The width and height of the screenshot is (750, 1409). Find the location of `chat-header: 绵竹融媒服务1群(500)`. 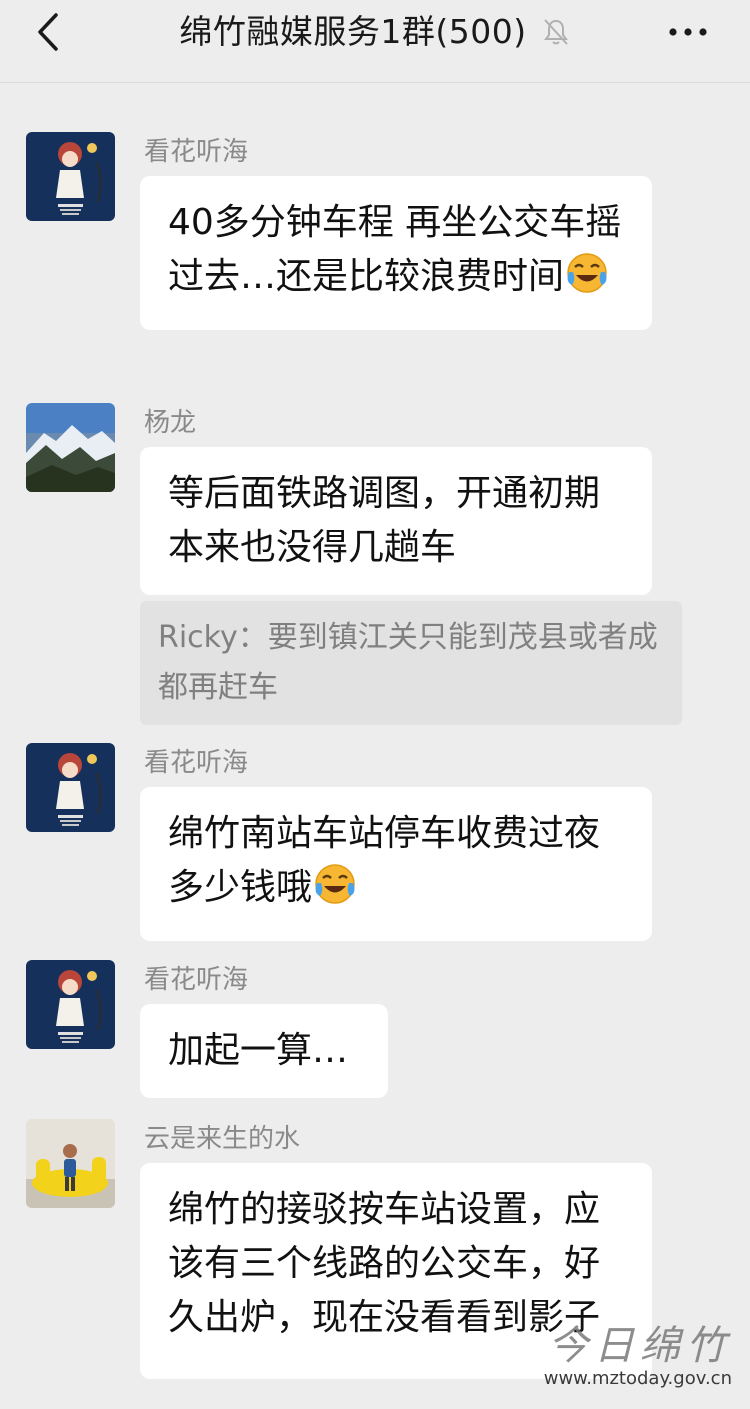

chat-header: 绵竹融媒服务1群(500) is located at coordinates (375, 41).